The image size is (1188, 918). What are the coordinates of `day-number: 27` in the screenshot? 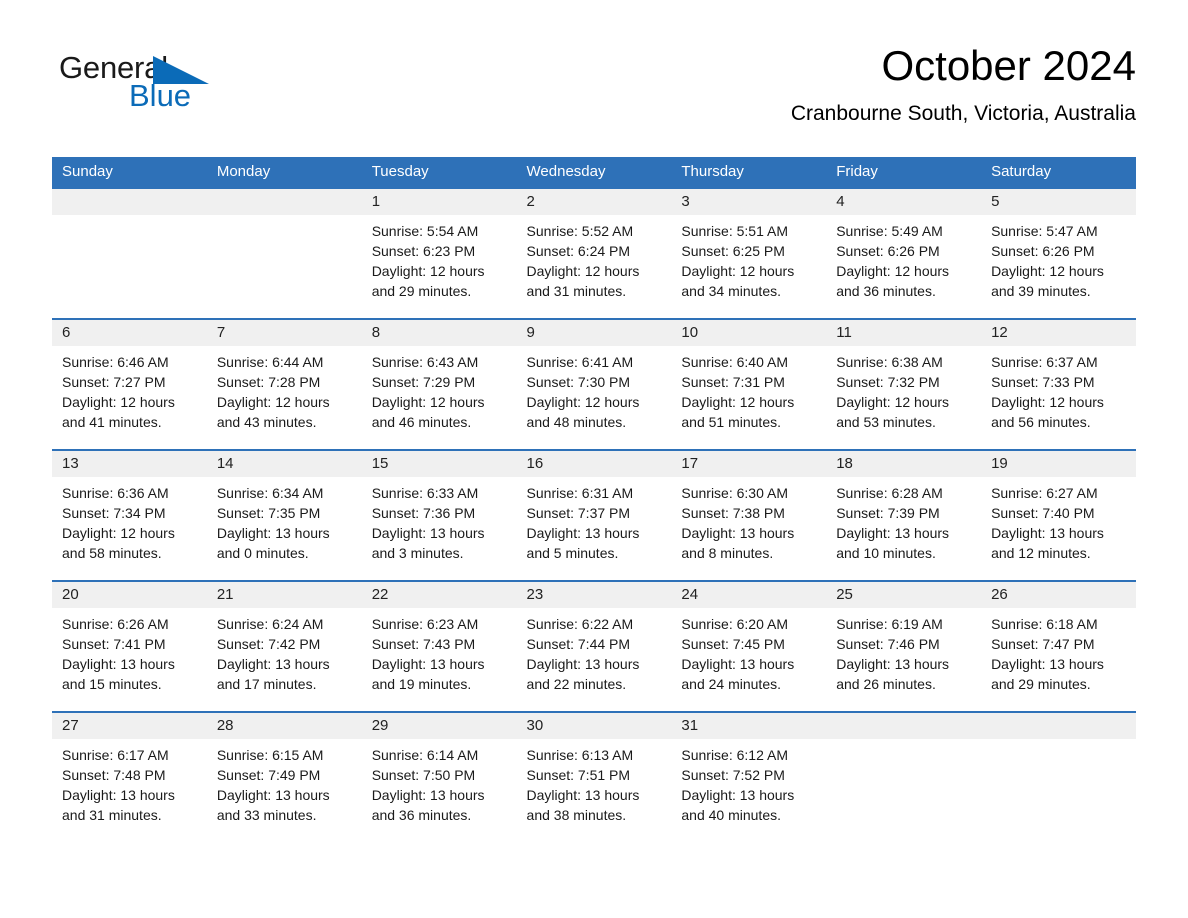 It's located at (129, 725).